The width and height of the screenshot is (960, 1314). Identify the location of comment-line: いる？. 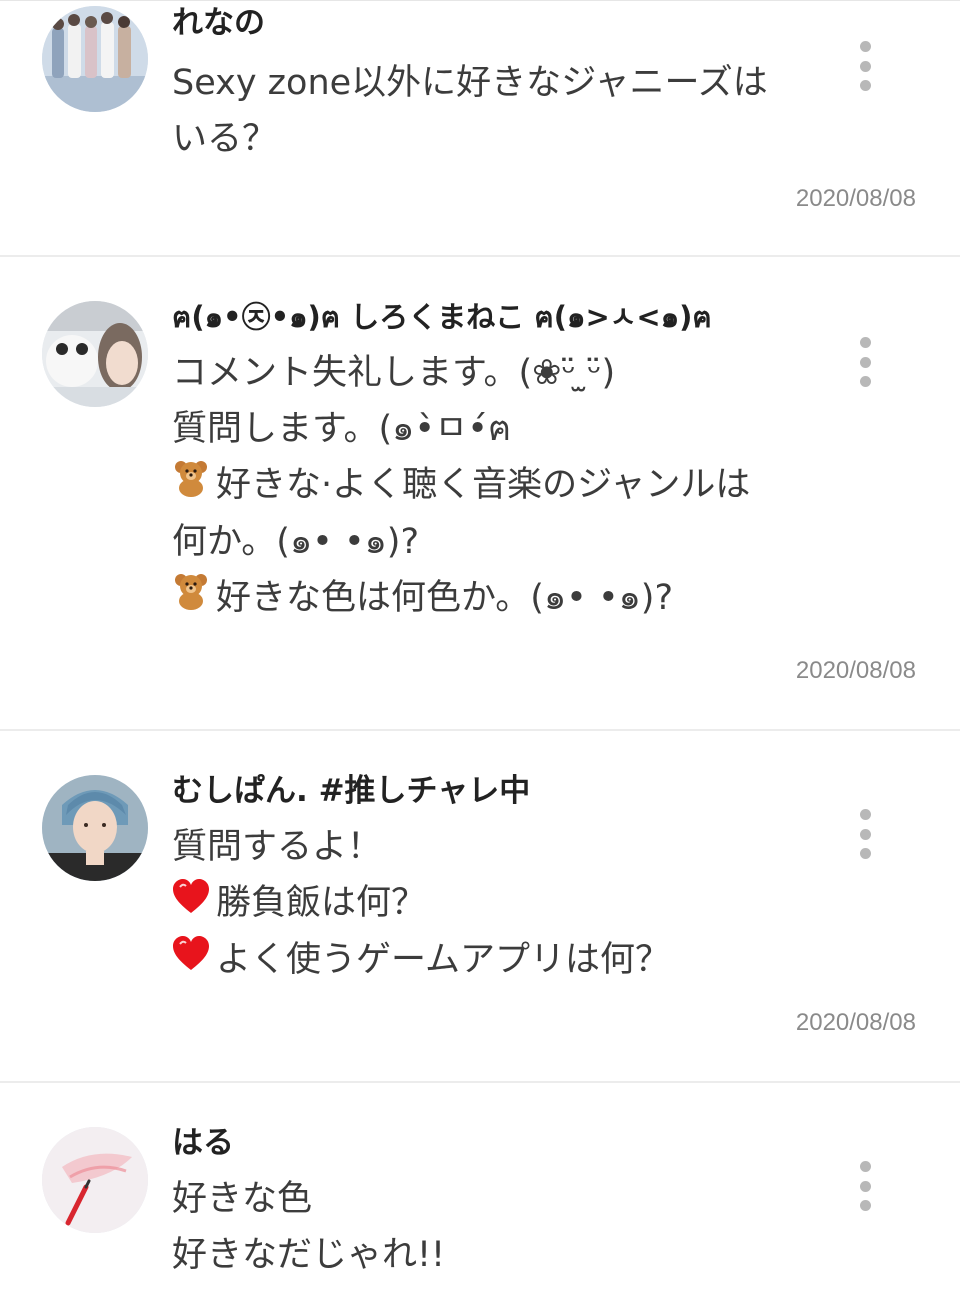
(225, 139).